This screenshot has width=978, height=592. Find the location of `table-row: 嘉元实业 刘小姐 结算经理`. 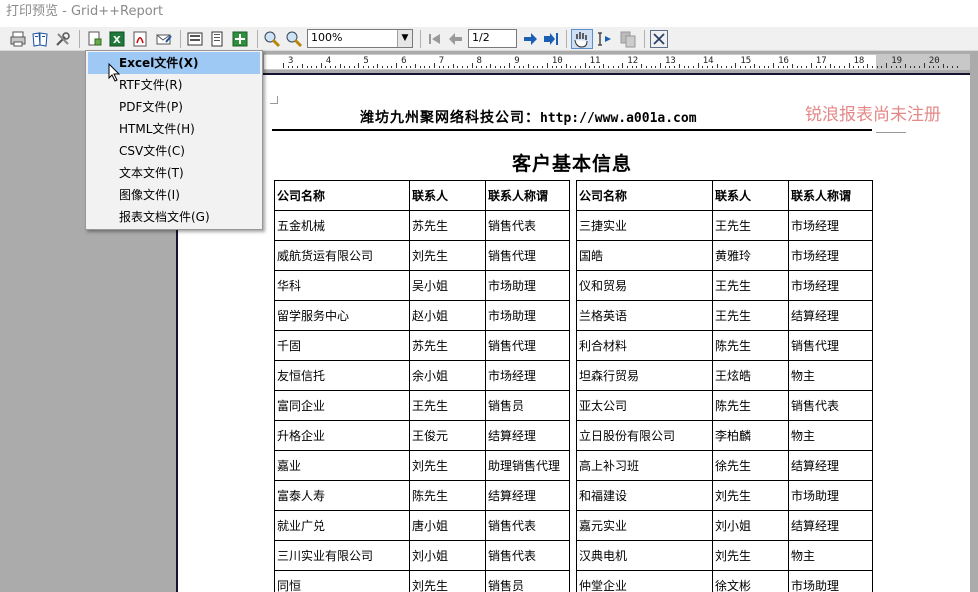

table-row: 嘉元实业 刘小姐 结算经理 is located at coordinates (724, 525).